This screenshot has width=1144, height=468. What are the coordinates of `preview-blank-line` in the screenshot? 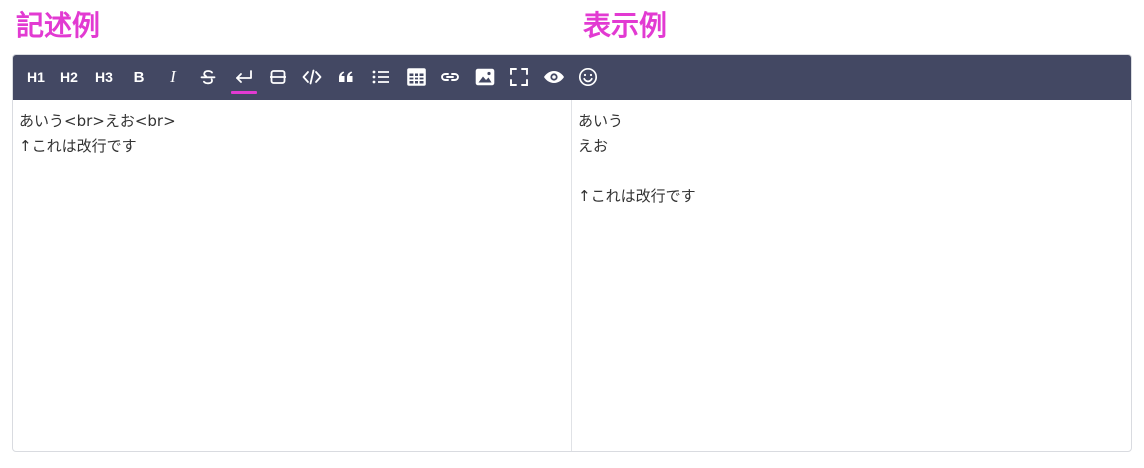 It's located at (851, 171).